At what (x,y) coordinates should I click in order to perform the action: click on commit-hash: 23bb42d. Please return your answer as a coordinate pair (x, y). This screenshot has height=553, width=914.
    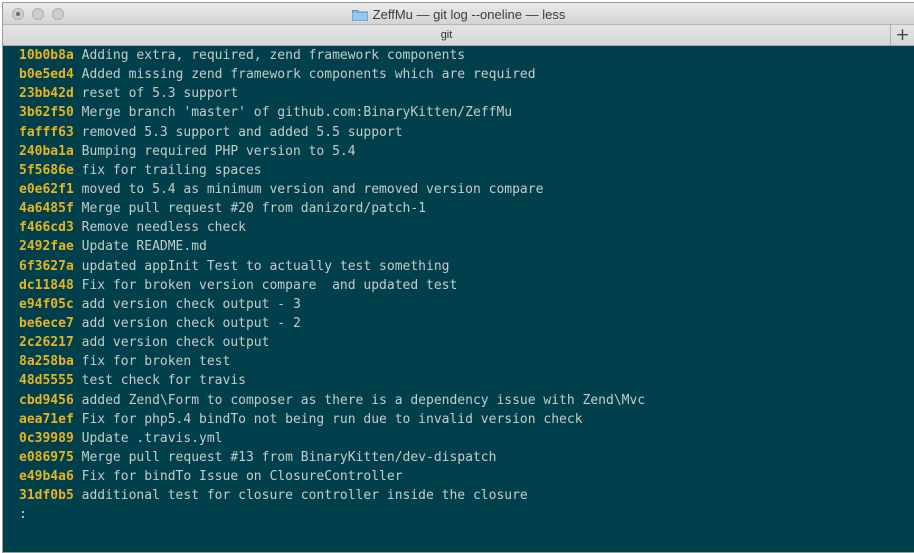
    Looking at the image, I should click on (46, 94).